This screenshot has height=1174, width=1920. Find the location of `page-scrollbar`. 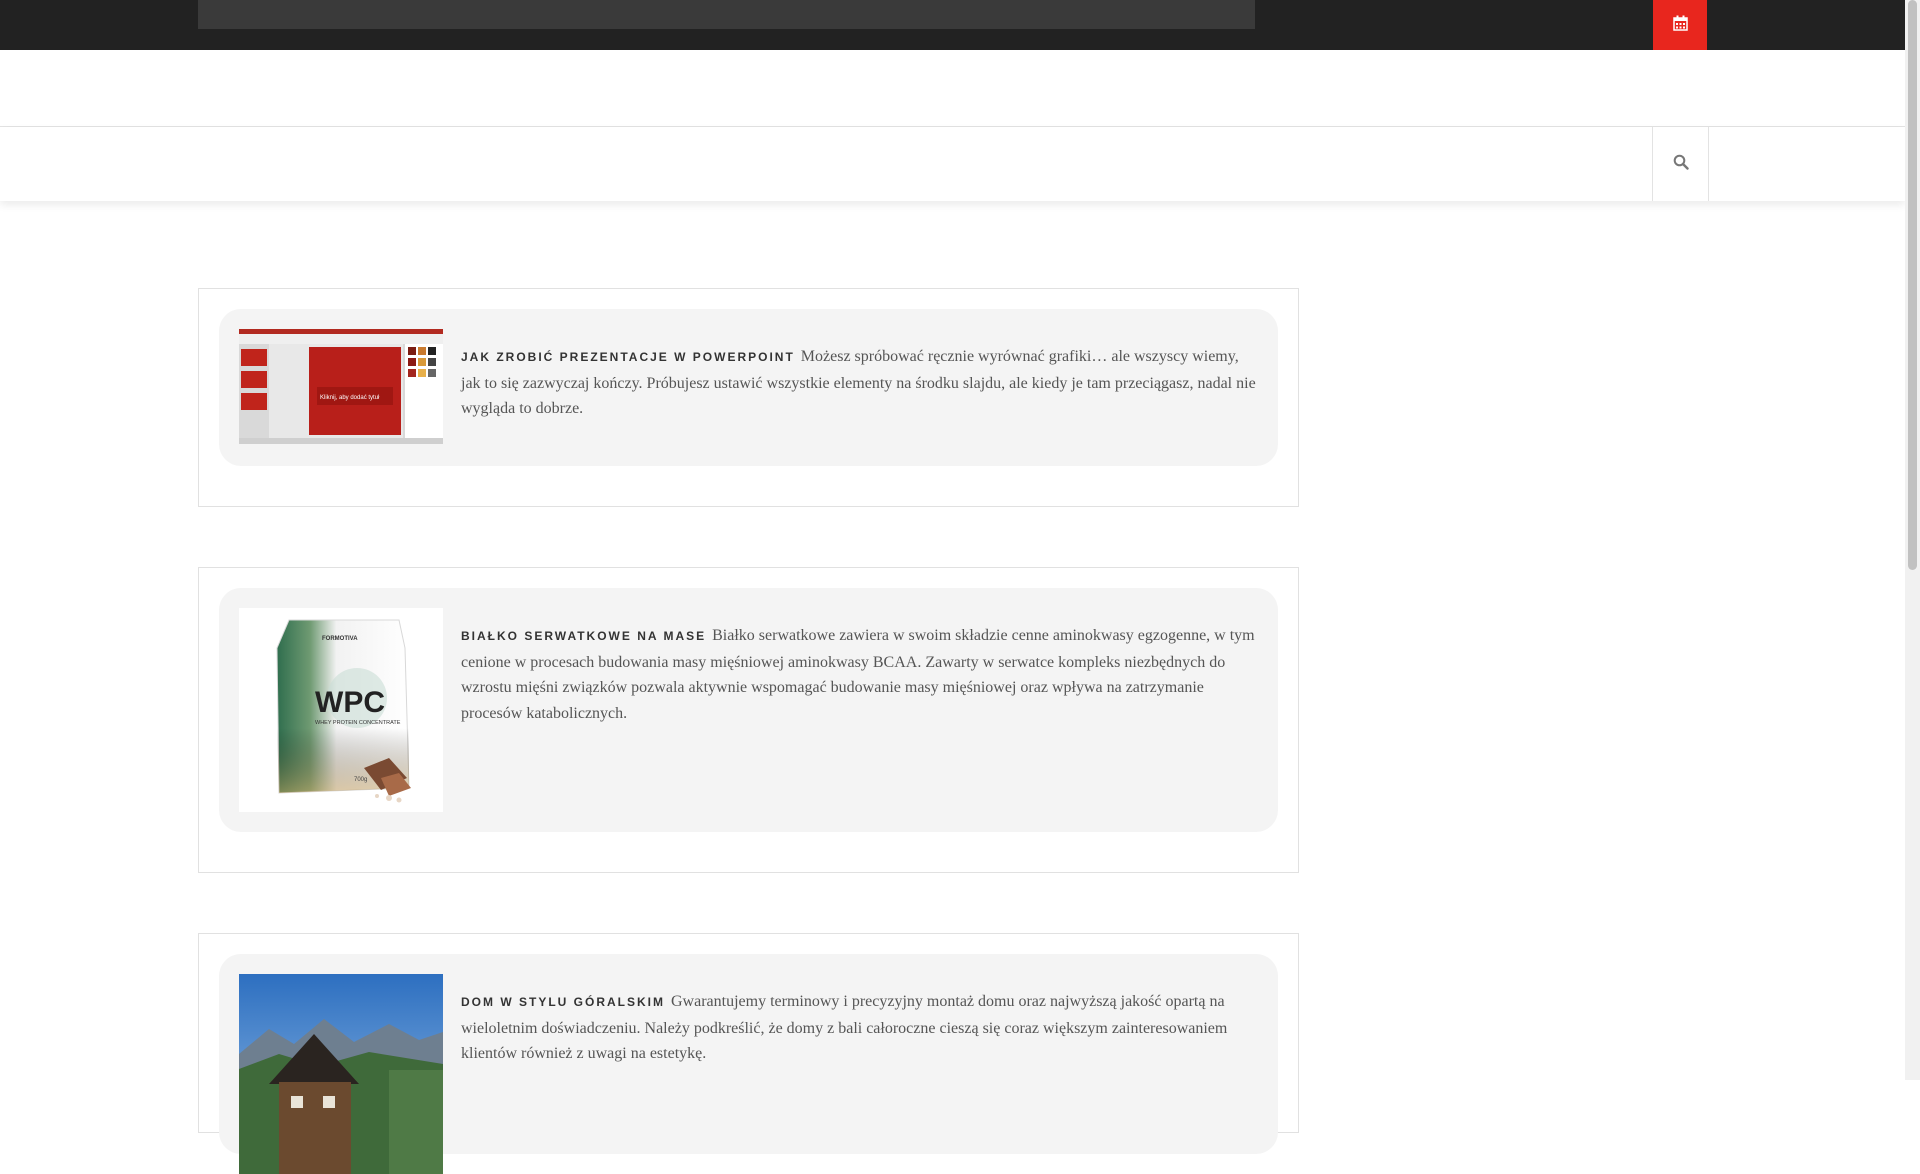

page-scrollbar is located at coordinates (1912, 540).